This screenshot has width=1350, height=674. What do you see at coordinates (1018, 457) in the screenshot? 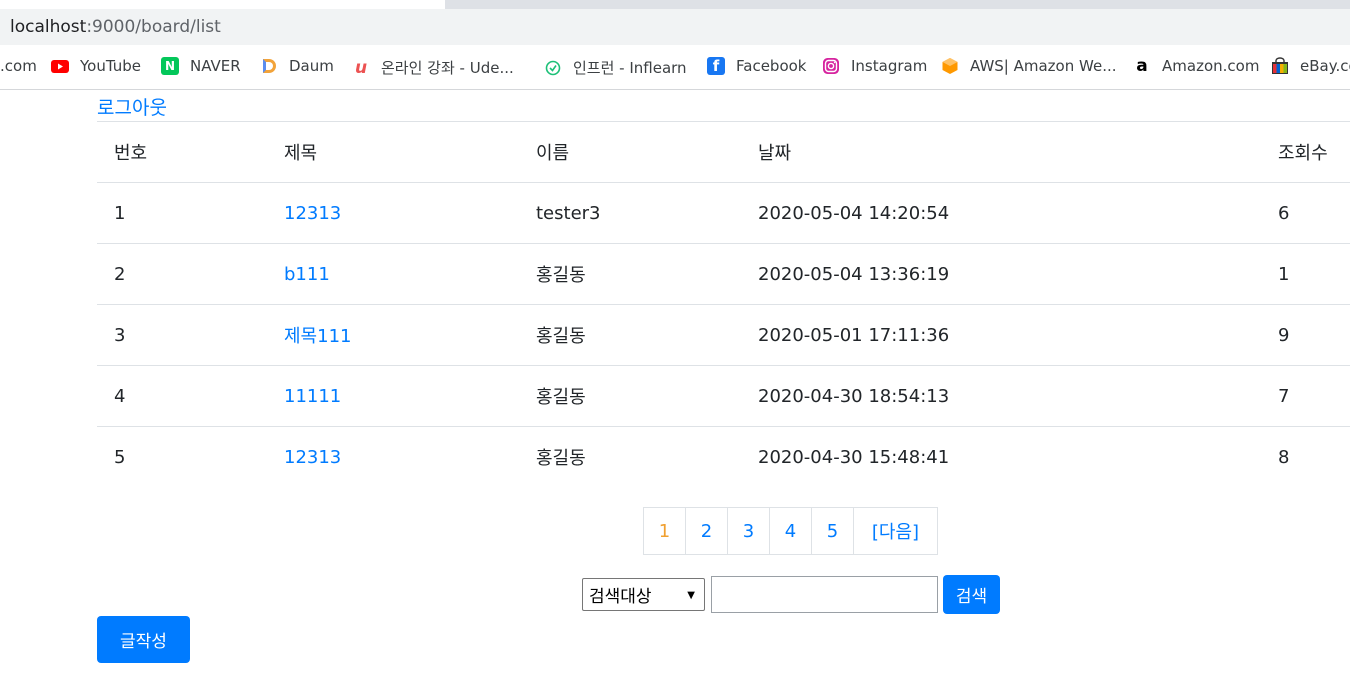
I see `cell-date: 2020-04-30 15:48:41` at bounding box center [1018, 457].